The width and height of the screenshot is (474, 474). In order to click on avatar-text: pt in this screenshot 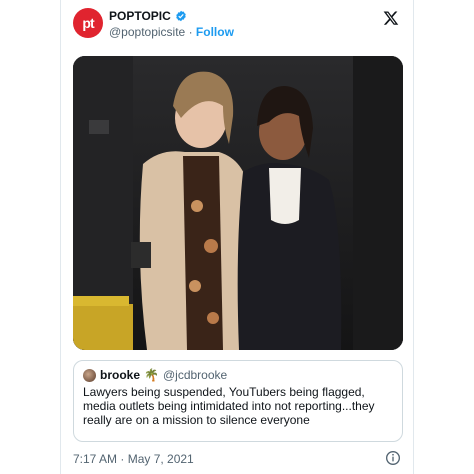, I will do `click(88, 23)`.